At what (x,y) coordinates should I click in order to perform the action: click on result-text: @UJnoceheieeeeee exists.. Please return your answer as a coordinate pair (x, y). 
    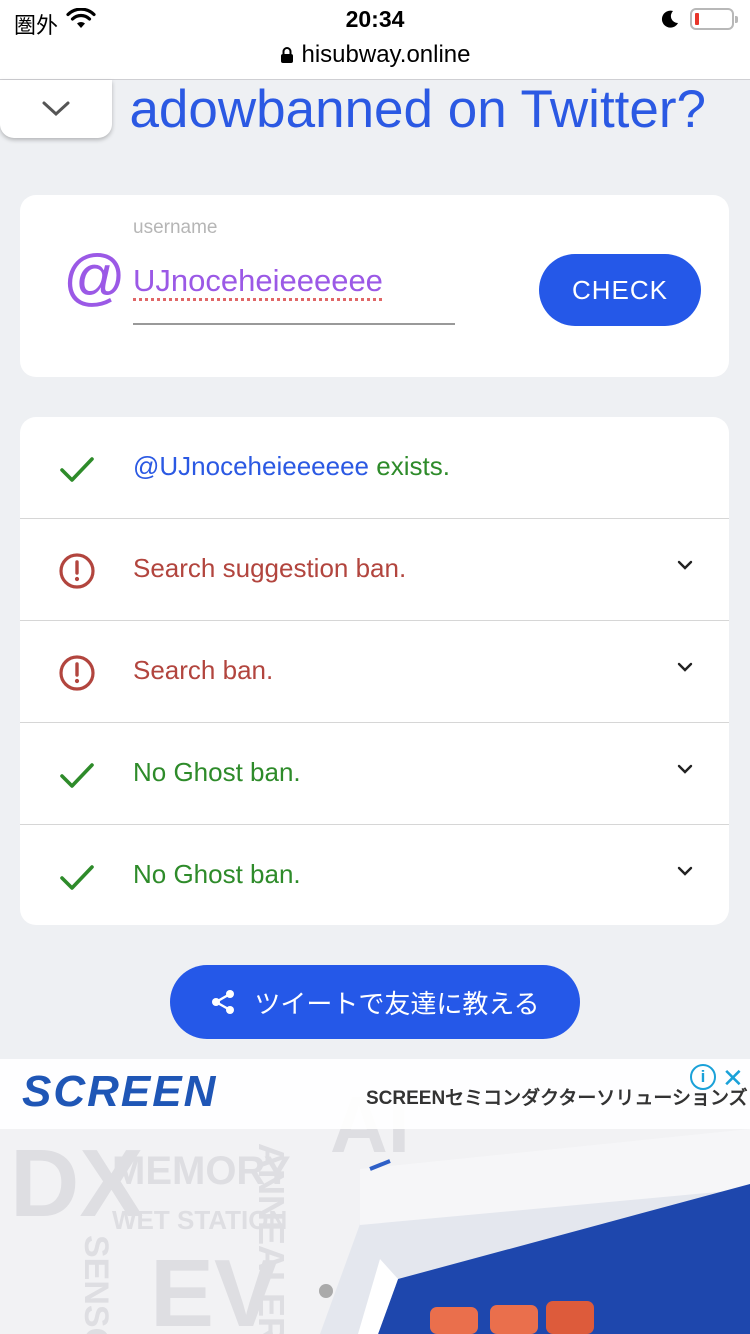
    Looking at the image, I should click on (291, 466).